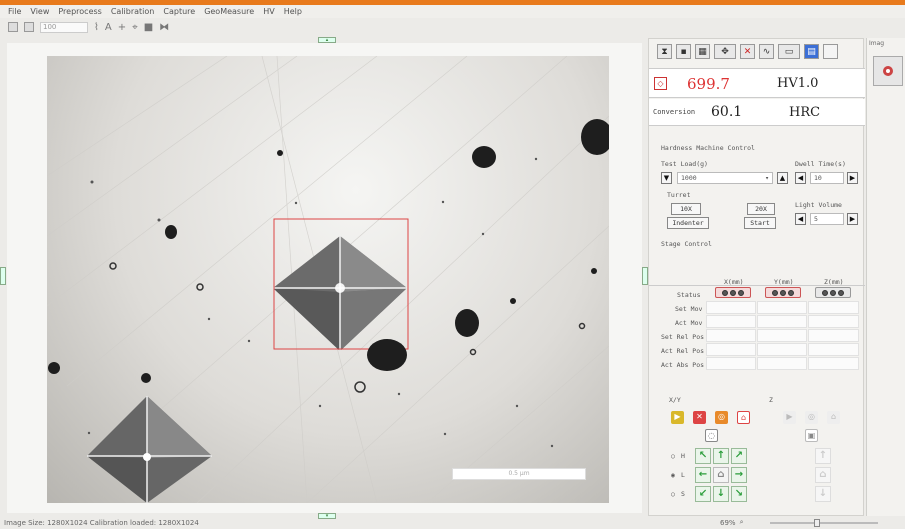  What do you see at coordinates (757, 112) in the screenshot?
I see `conversion-row: Conversion 60.1 HRC` at bounding box center [757, 112].